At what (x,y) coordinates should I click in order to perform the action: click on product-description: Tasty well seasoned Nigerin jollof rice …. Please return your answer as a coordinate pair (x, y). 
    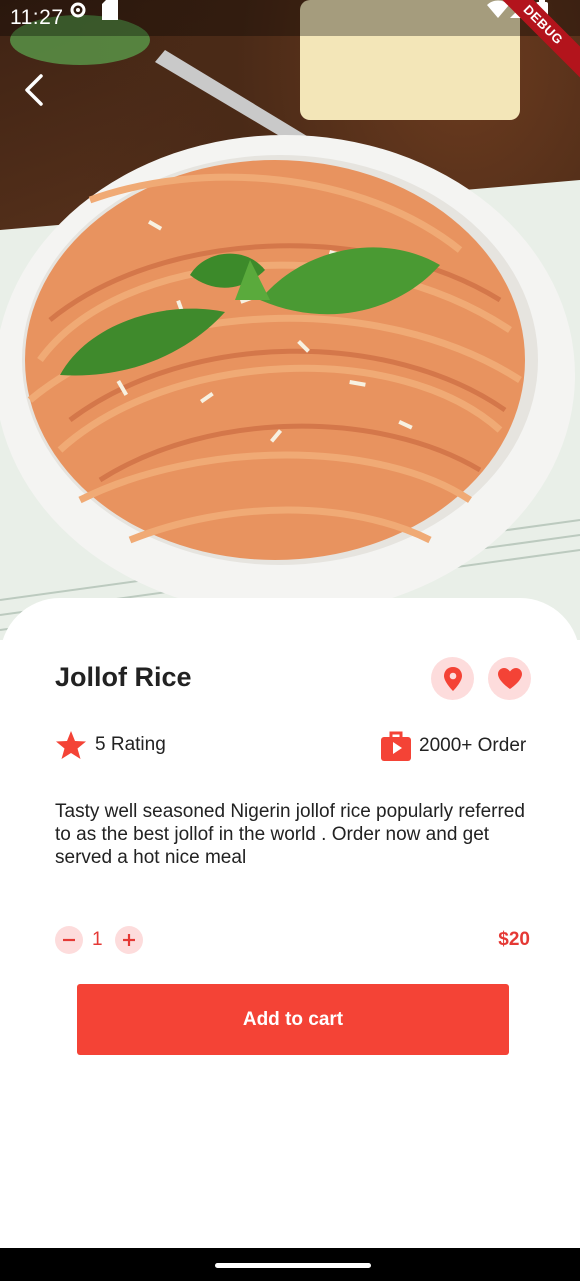
    Looking at the image, I should click on (290, 834).